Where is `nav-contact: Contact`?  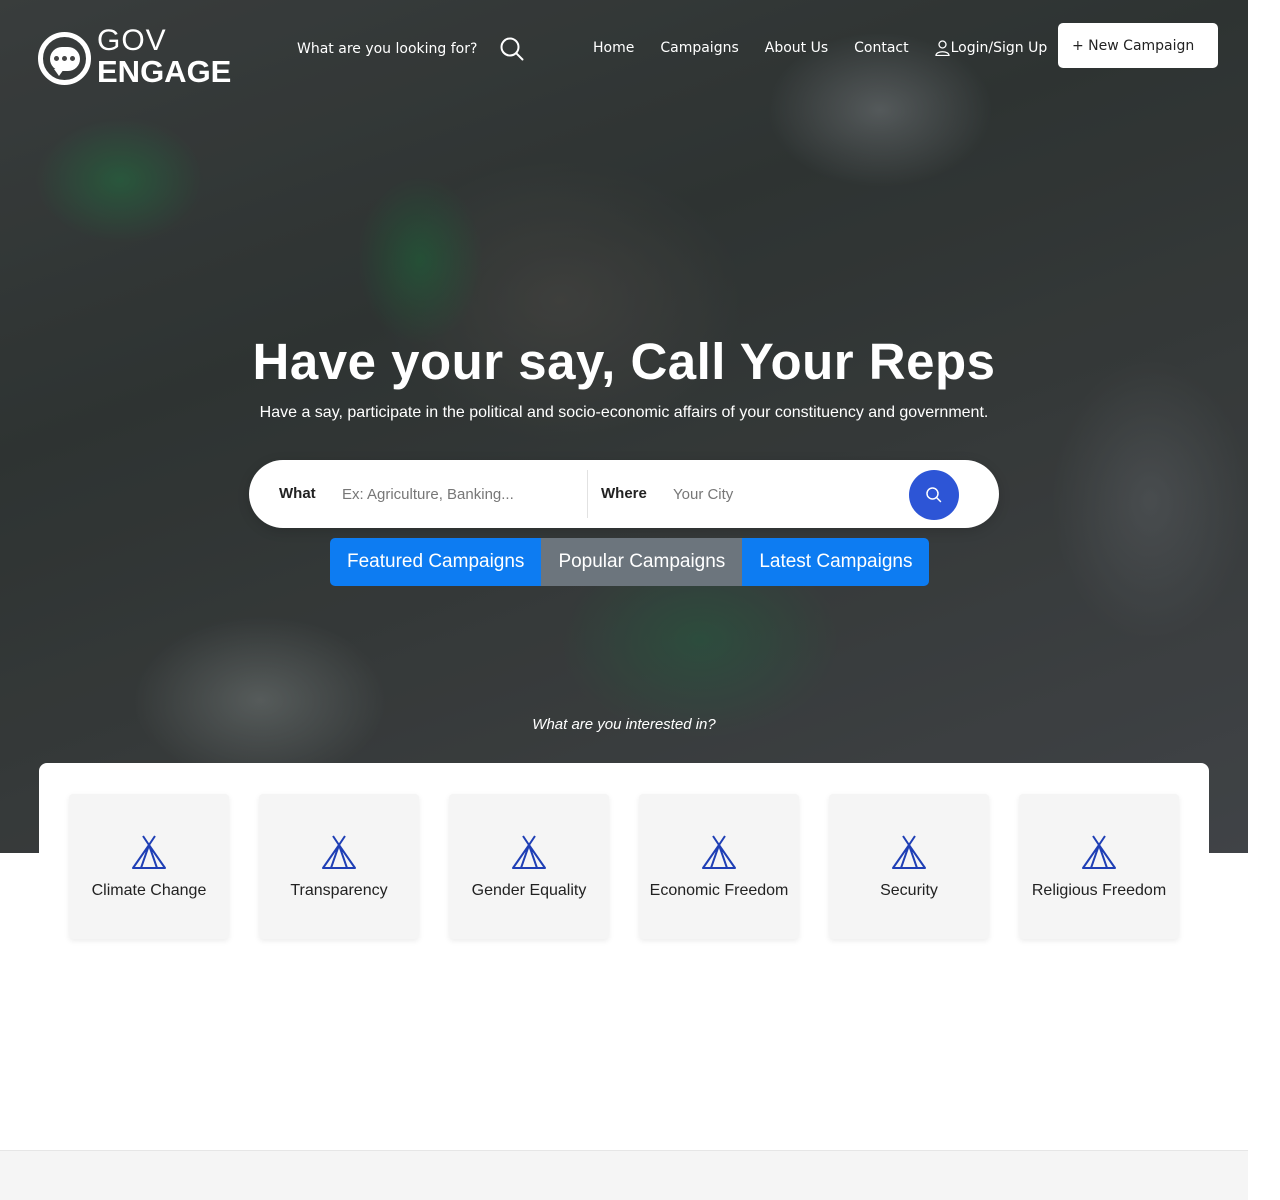
nav-contact: Contact is located at coordinates (881, 48).